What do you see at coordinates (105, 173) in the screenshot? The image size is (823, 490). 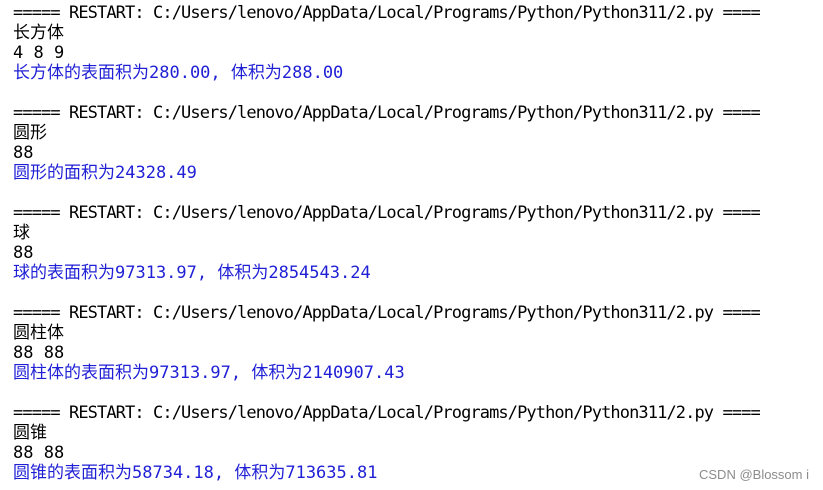 I see `result-output: 圆形的面积为24328.49` at bounding box center [105, 173].